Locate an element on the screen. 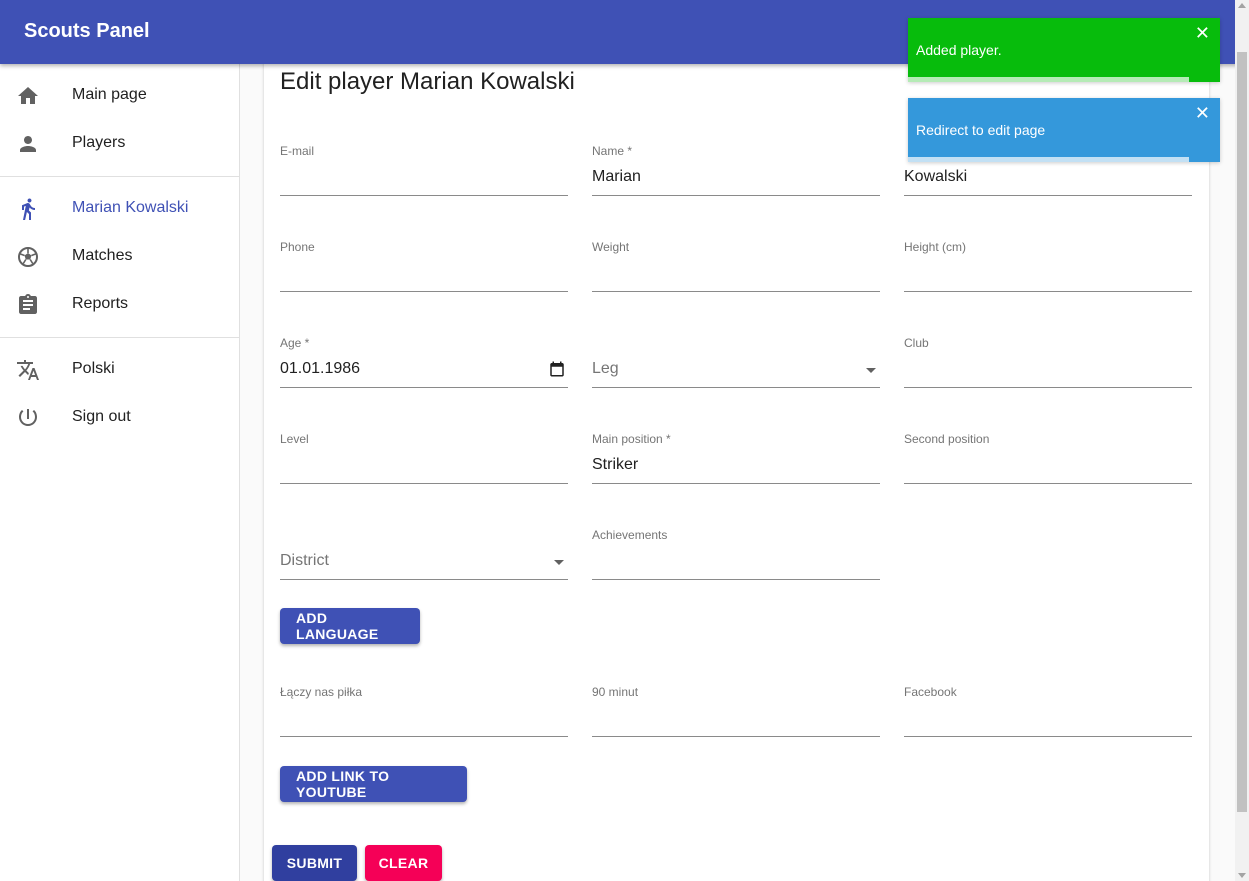  second-position-label: Second position is located at coordinates (947, 439).